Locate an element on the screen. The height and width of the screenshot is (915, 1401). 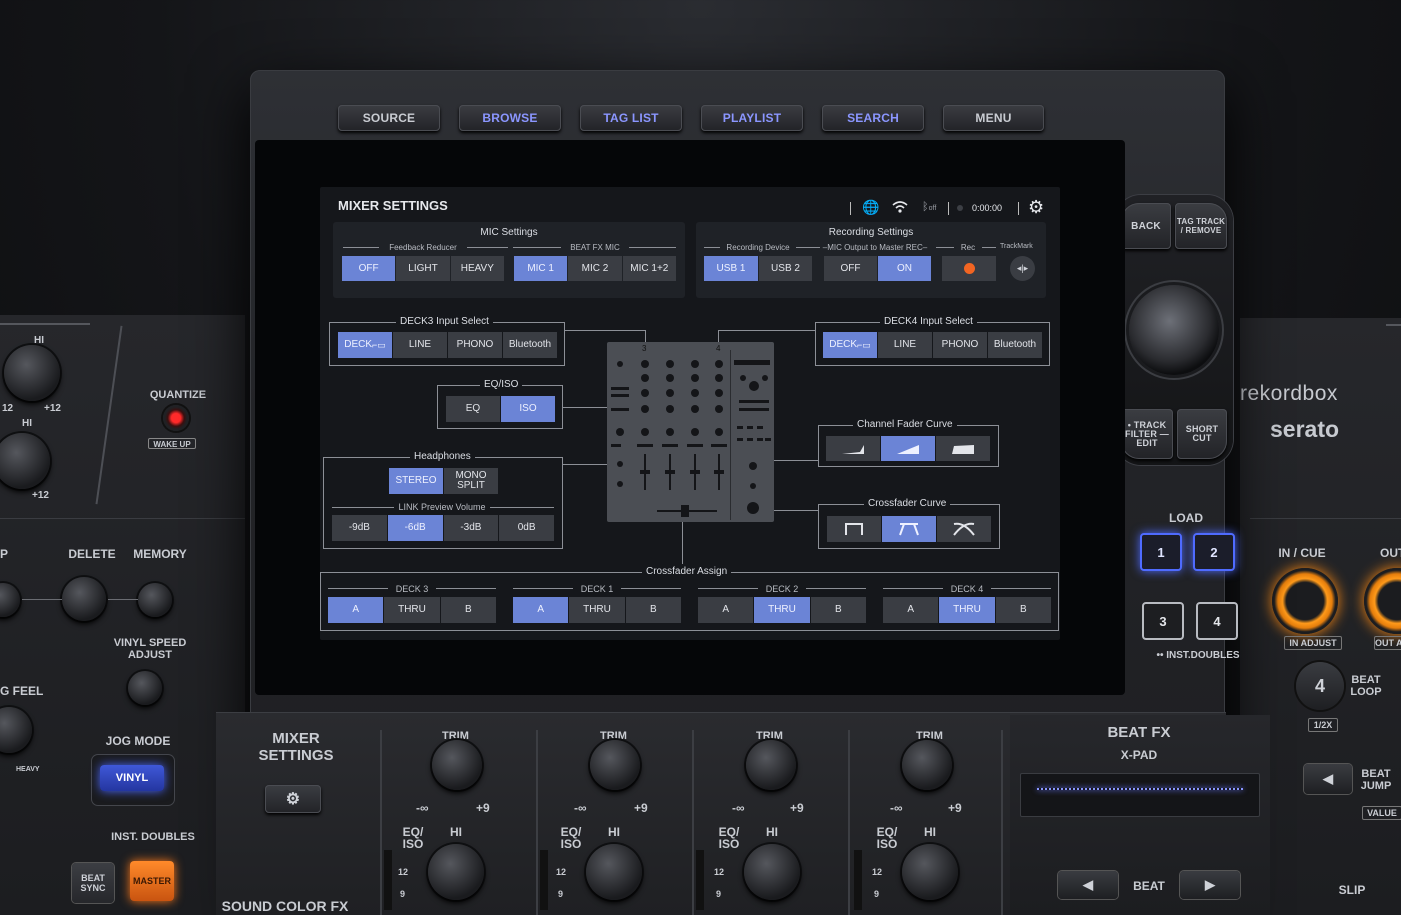
load-2-button: 2 is located at coordinates (1214, 552).